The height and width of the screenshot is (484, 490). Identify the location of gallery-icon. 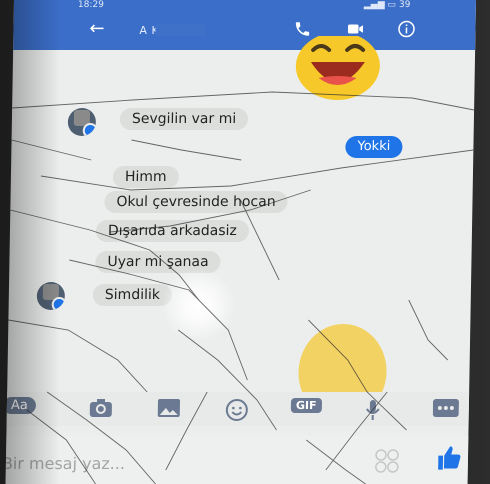
(169, 410).